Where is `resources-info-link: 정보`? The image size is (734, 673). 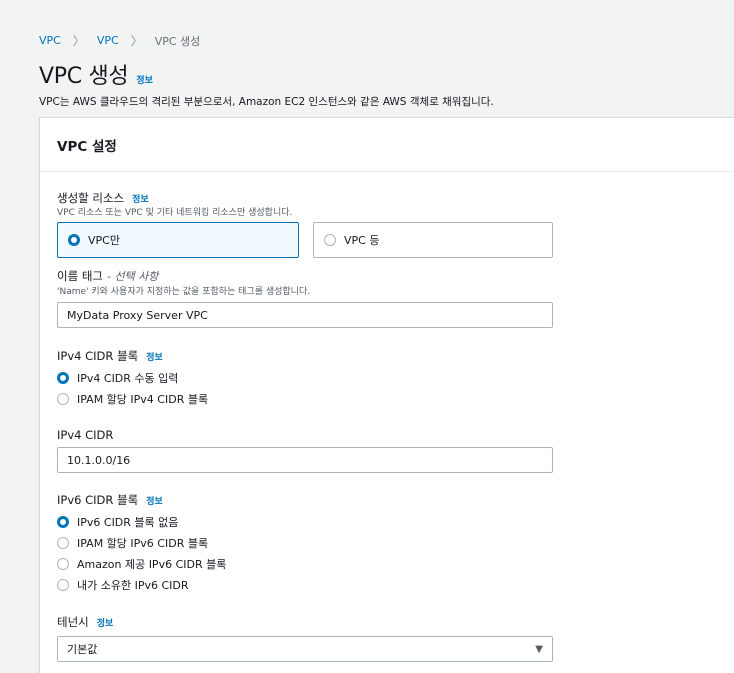 resources-info-link: 정보 is located at coordinates (140, 198).